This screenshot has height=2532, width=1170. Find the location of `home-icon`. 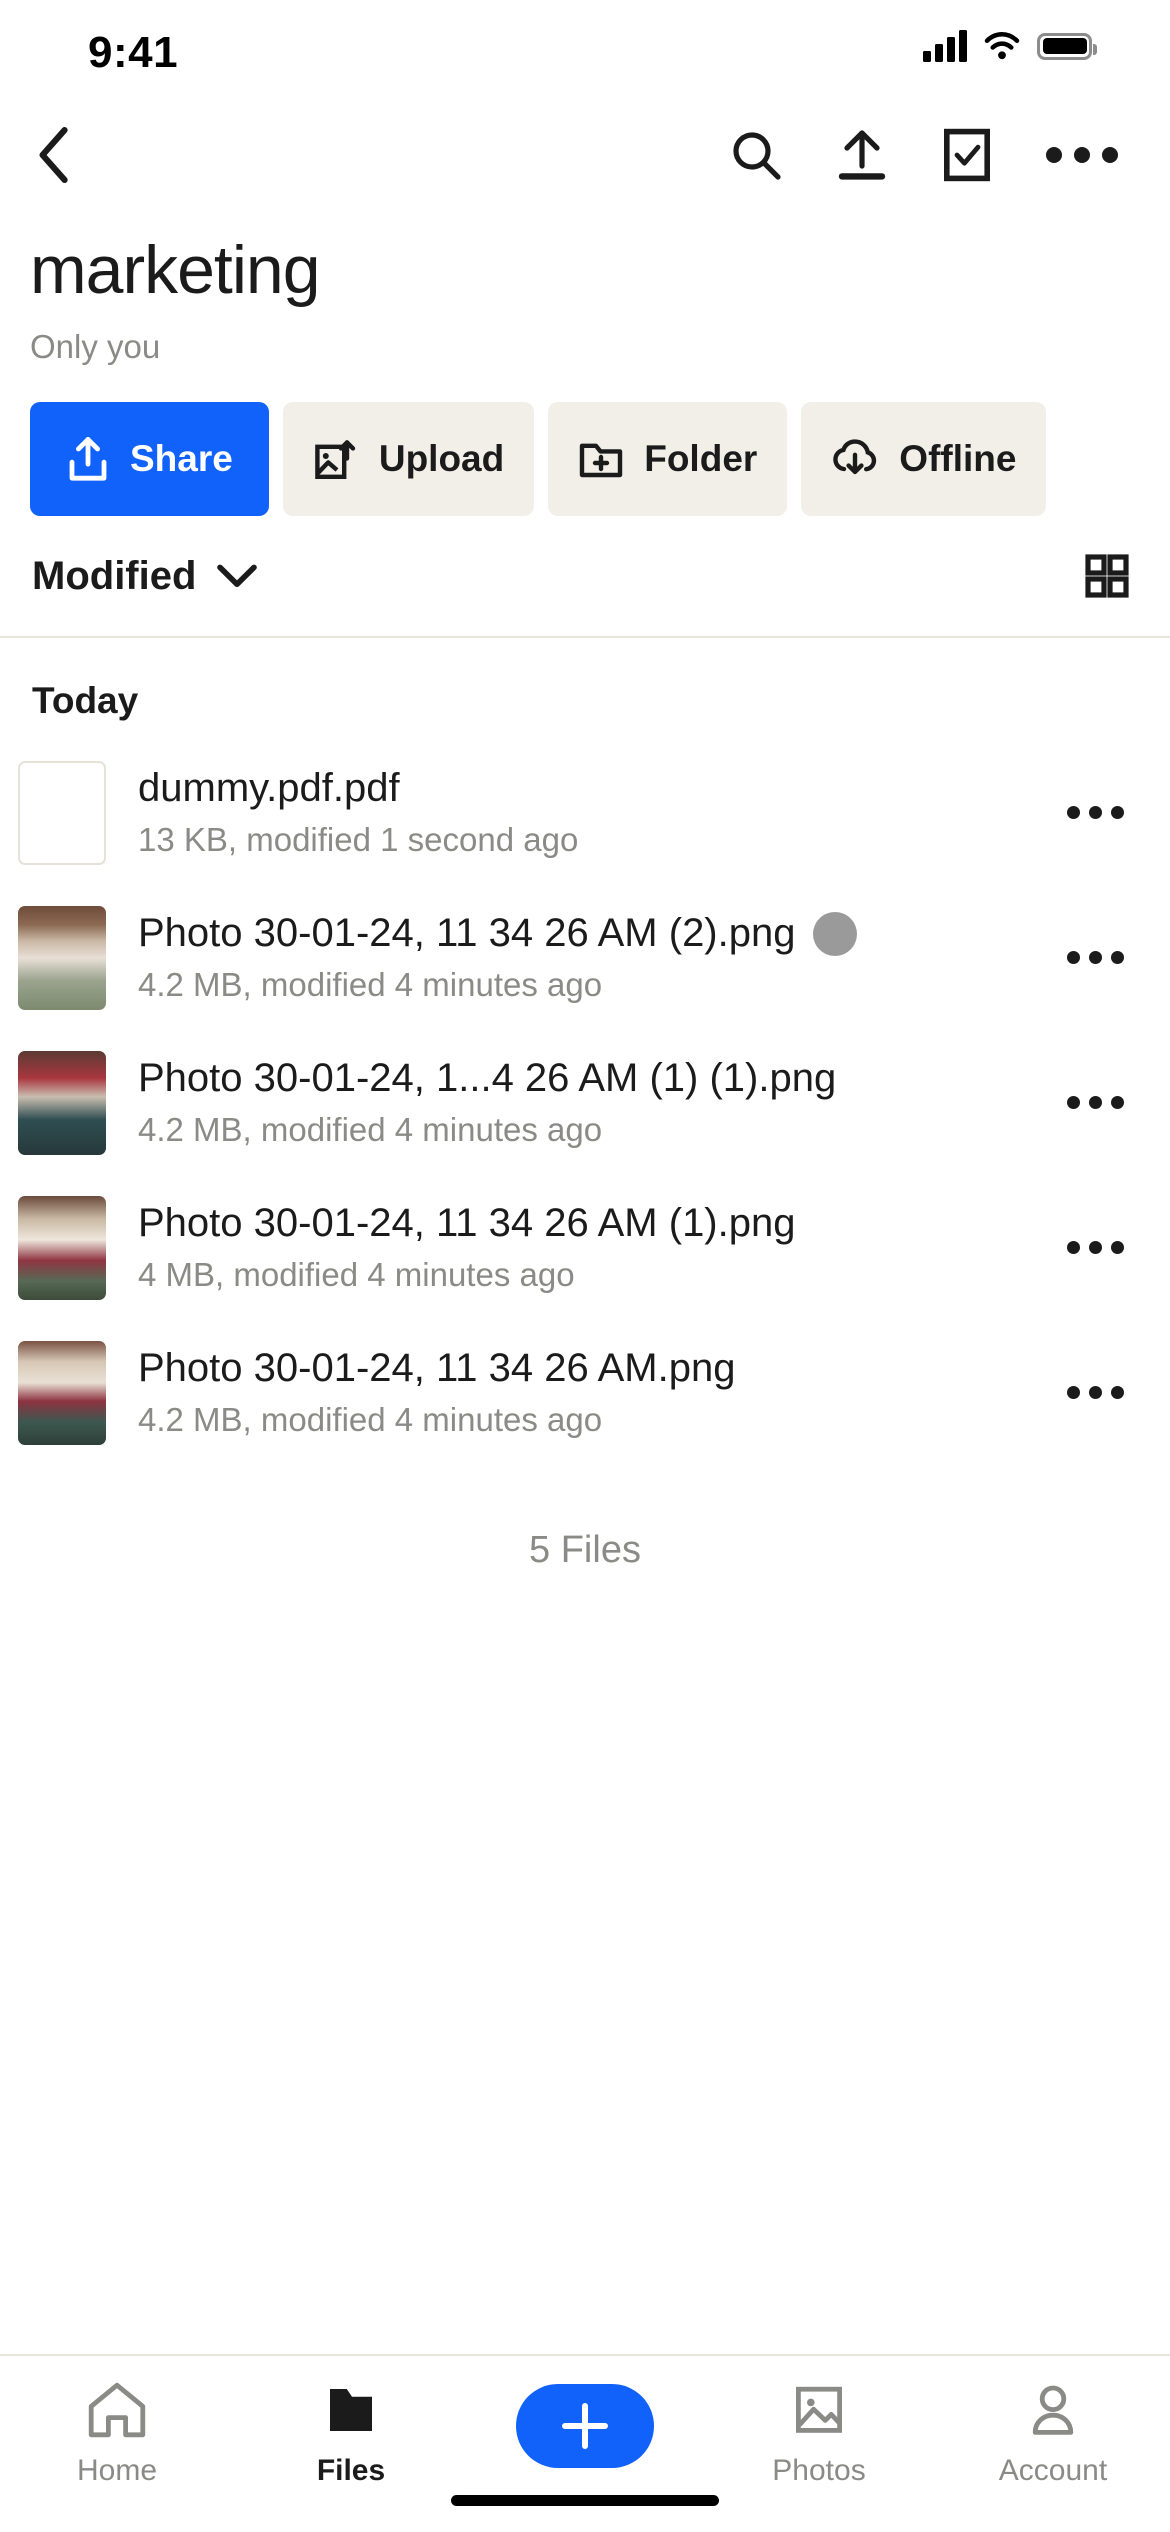

home-icon is located at coordinates (117, 2410).